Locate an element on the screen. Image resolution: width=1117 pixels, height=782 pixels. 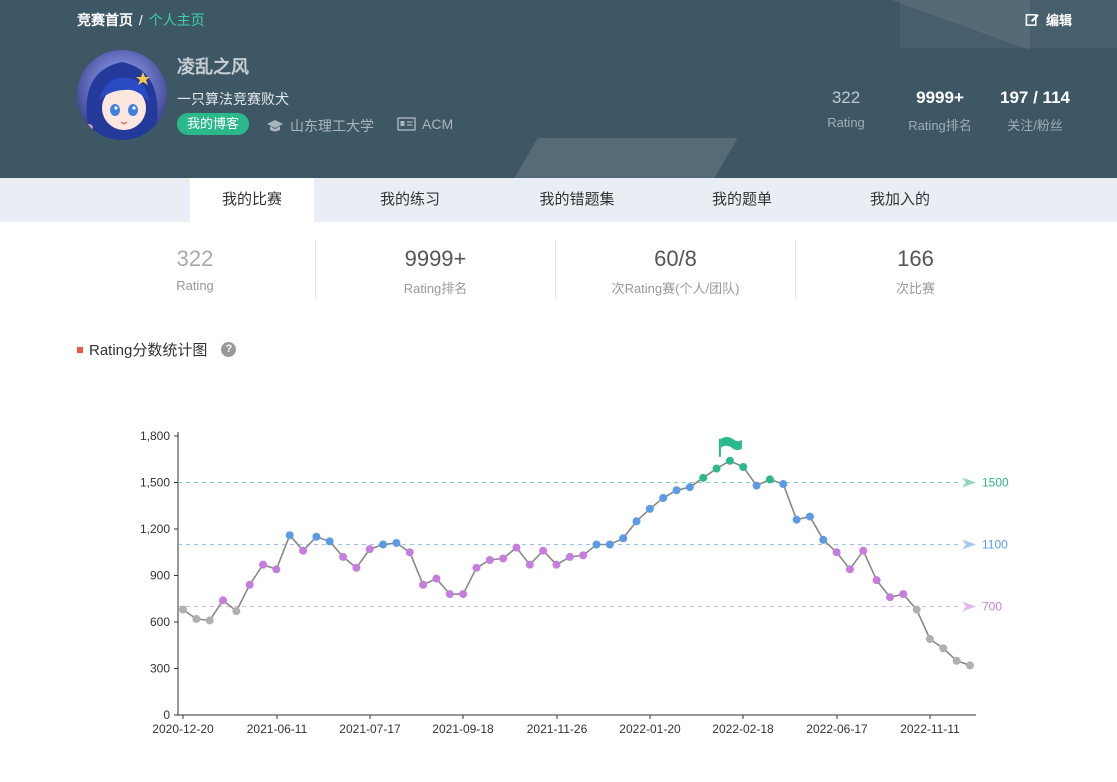
section-title: Rating分数统计图 ? is located at coordinates (157, 349).